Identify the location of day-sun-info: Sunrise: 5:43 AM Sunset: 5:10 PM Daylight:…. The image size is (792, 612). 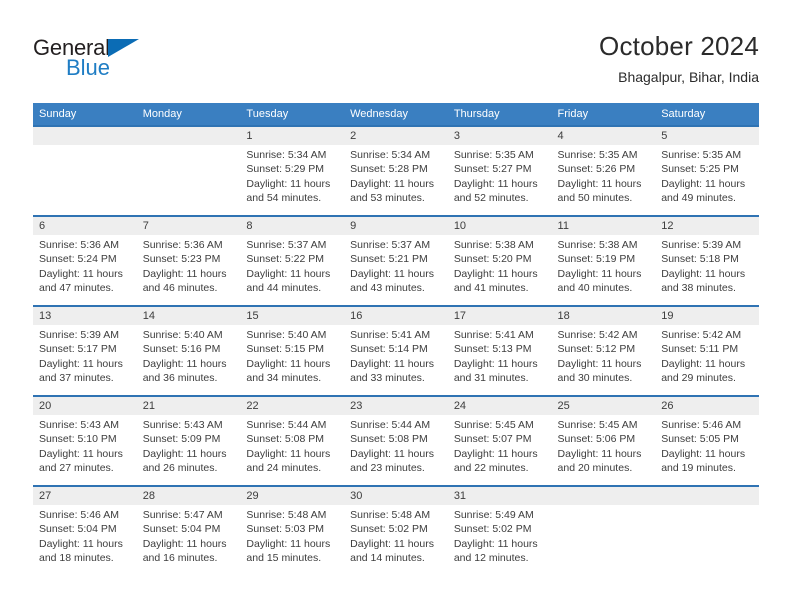
(85, 445).